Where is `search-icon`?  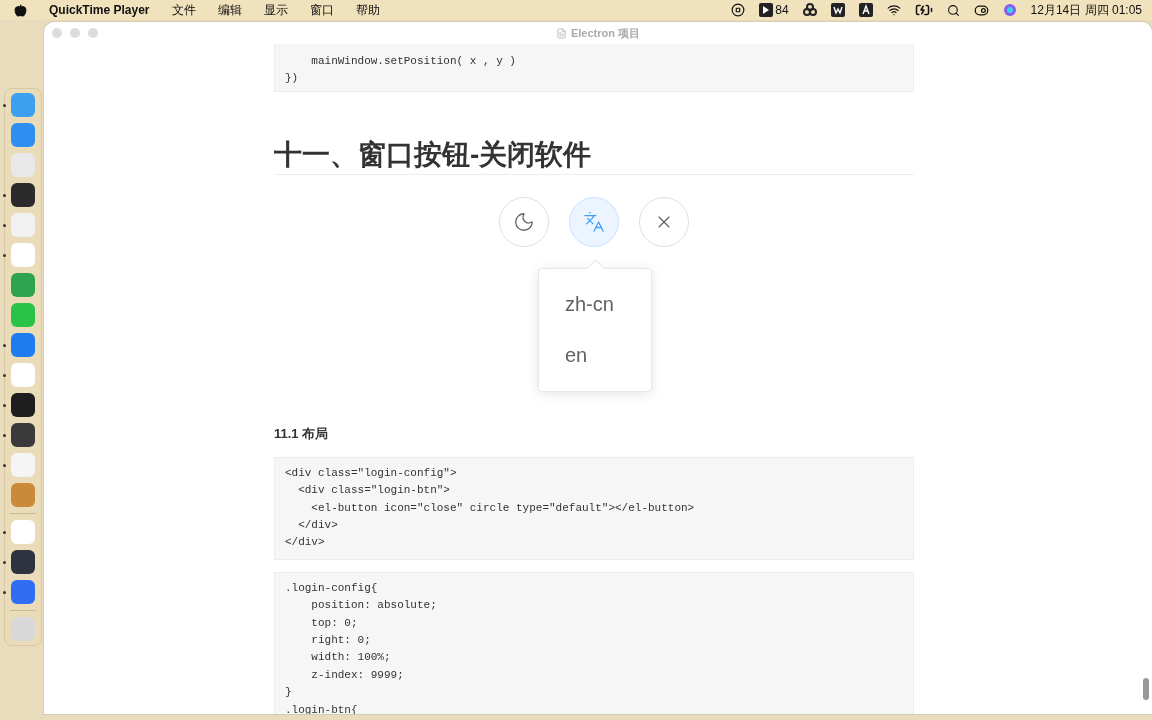
search-icon is located at coordinates (953, 10).